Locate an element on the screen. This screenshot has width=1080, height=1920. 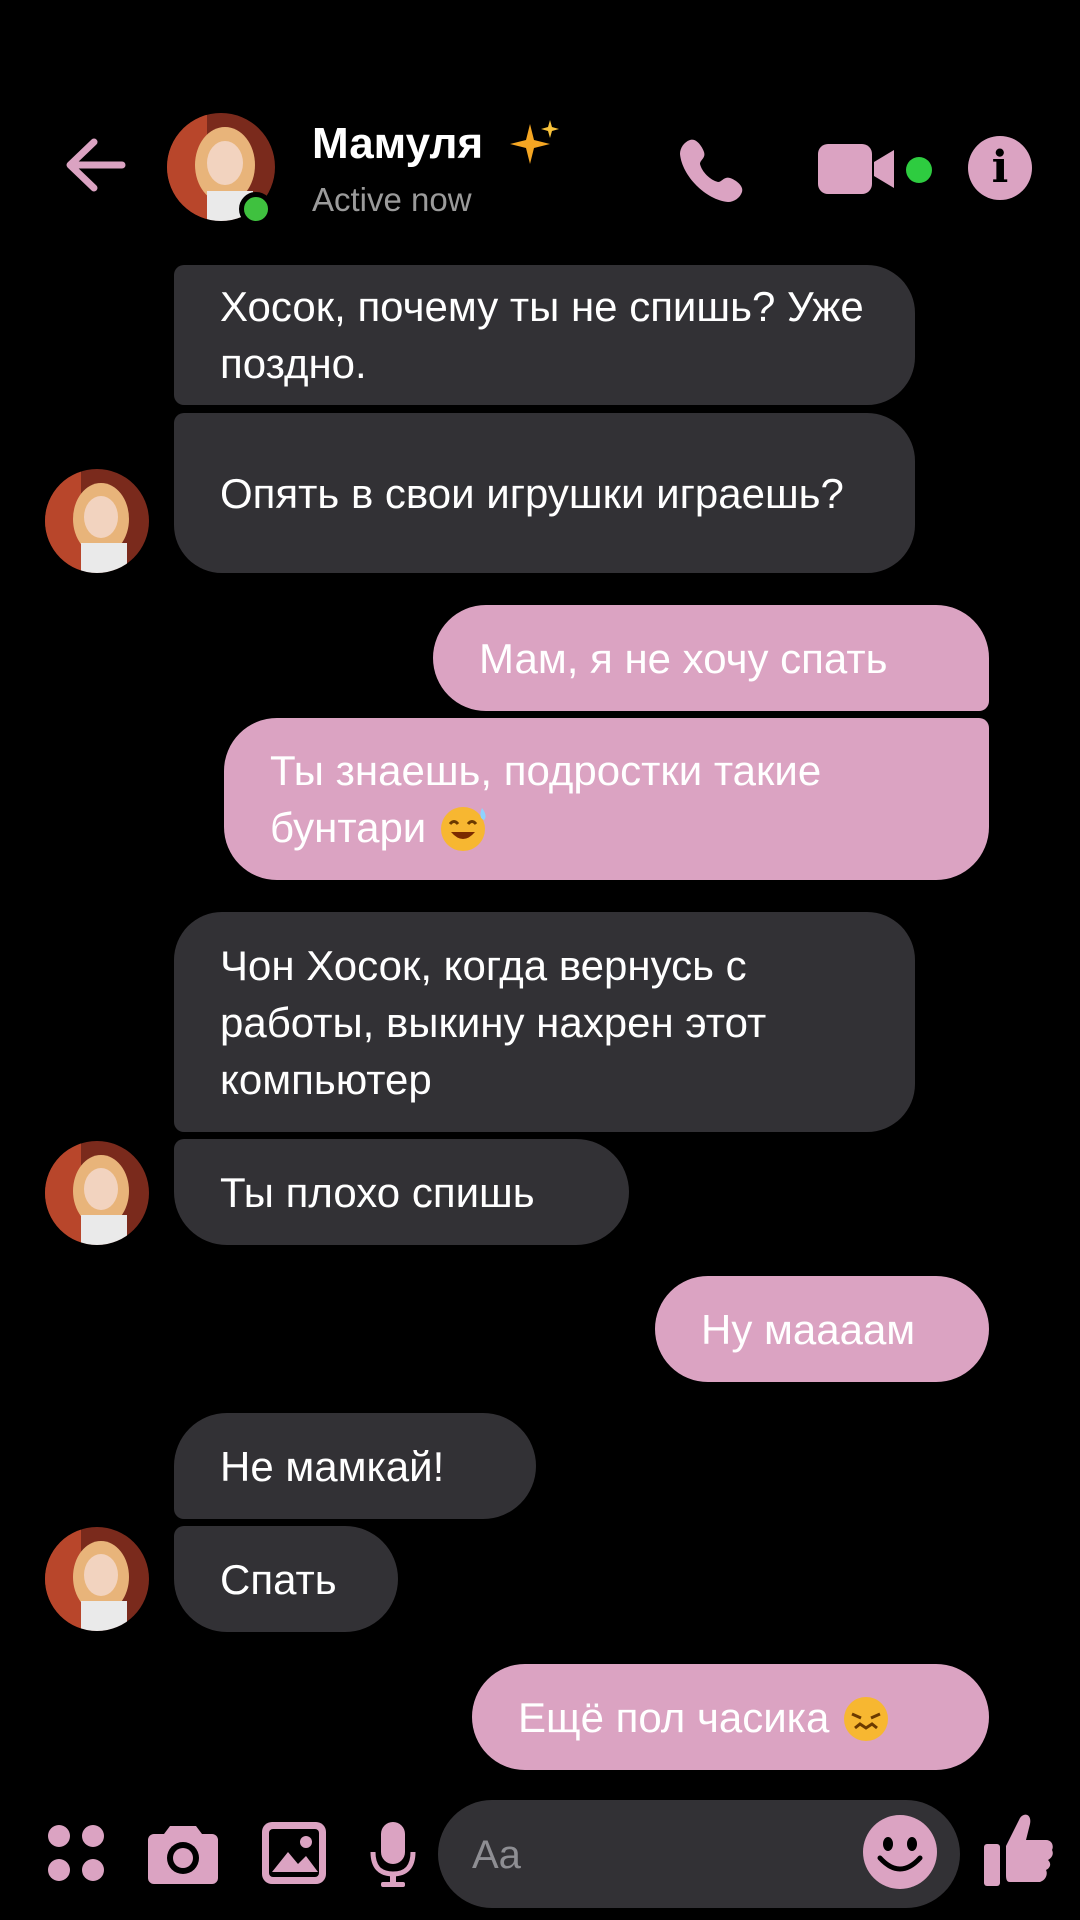
camera-icon is located at coordinates (183, 1853).